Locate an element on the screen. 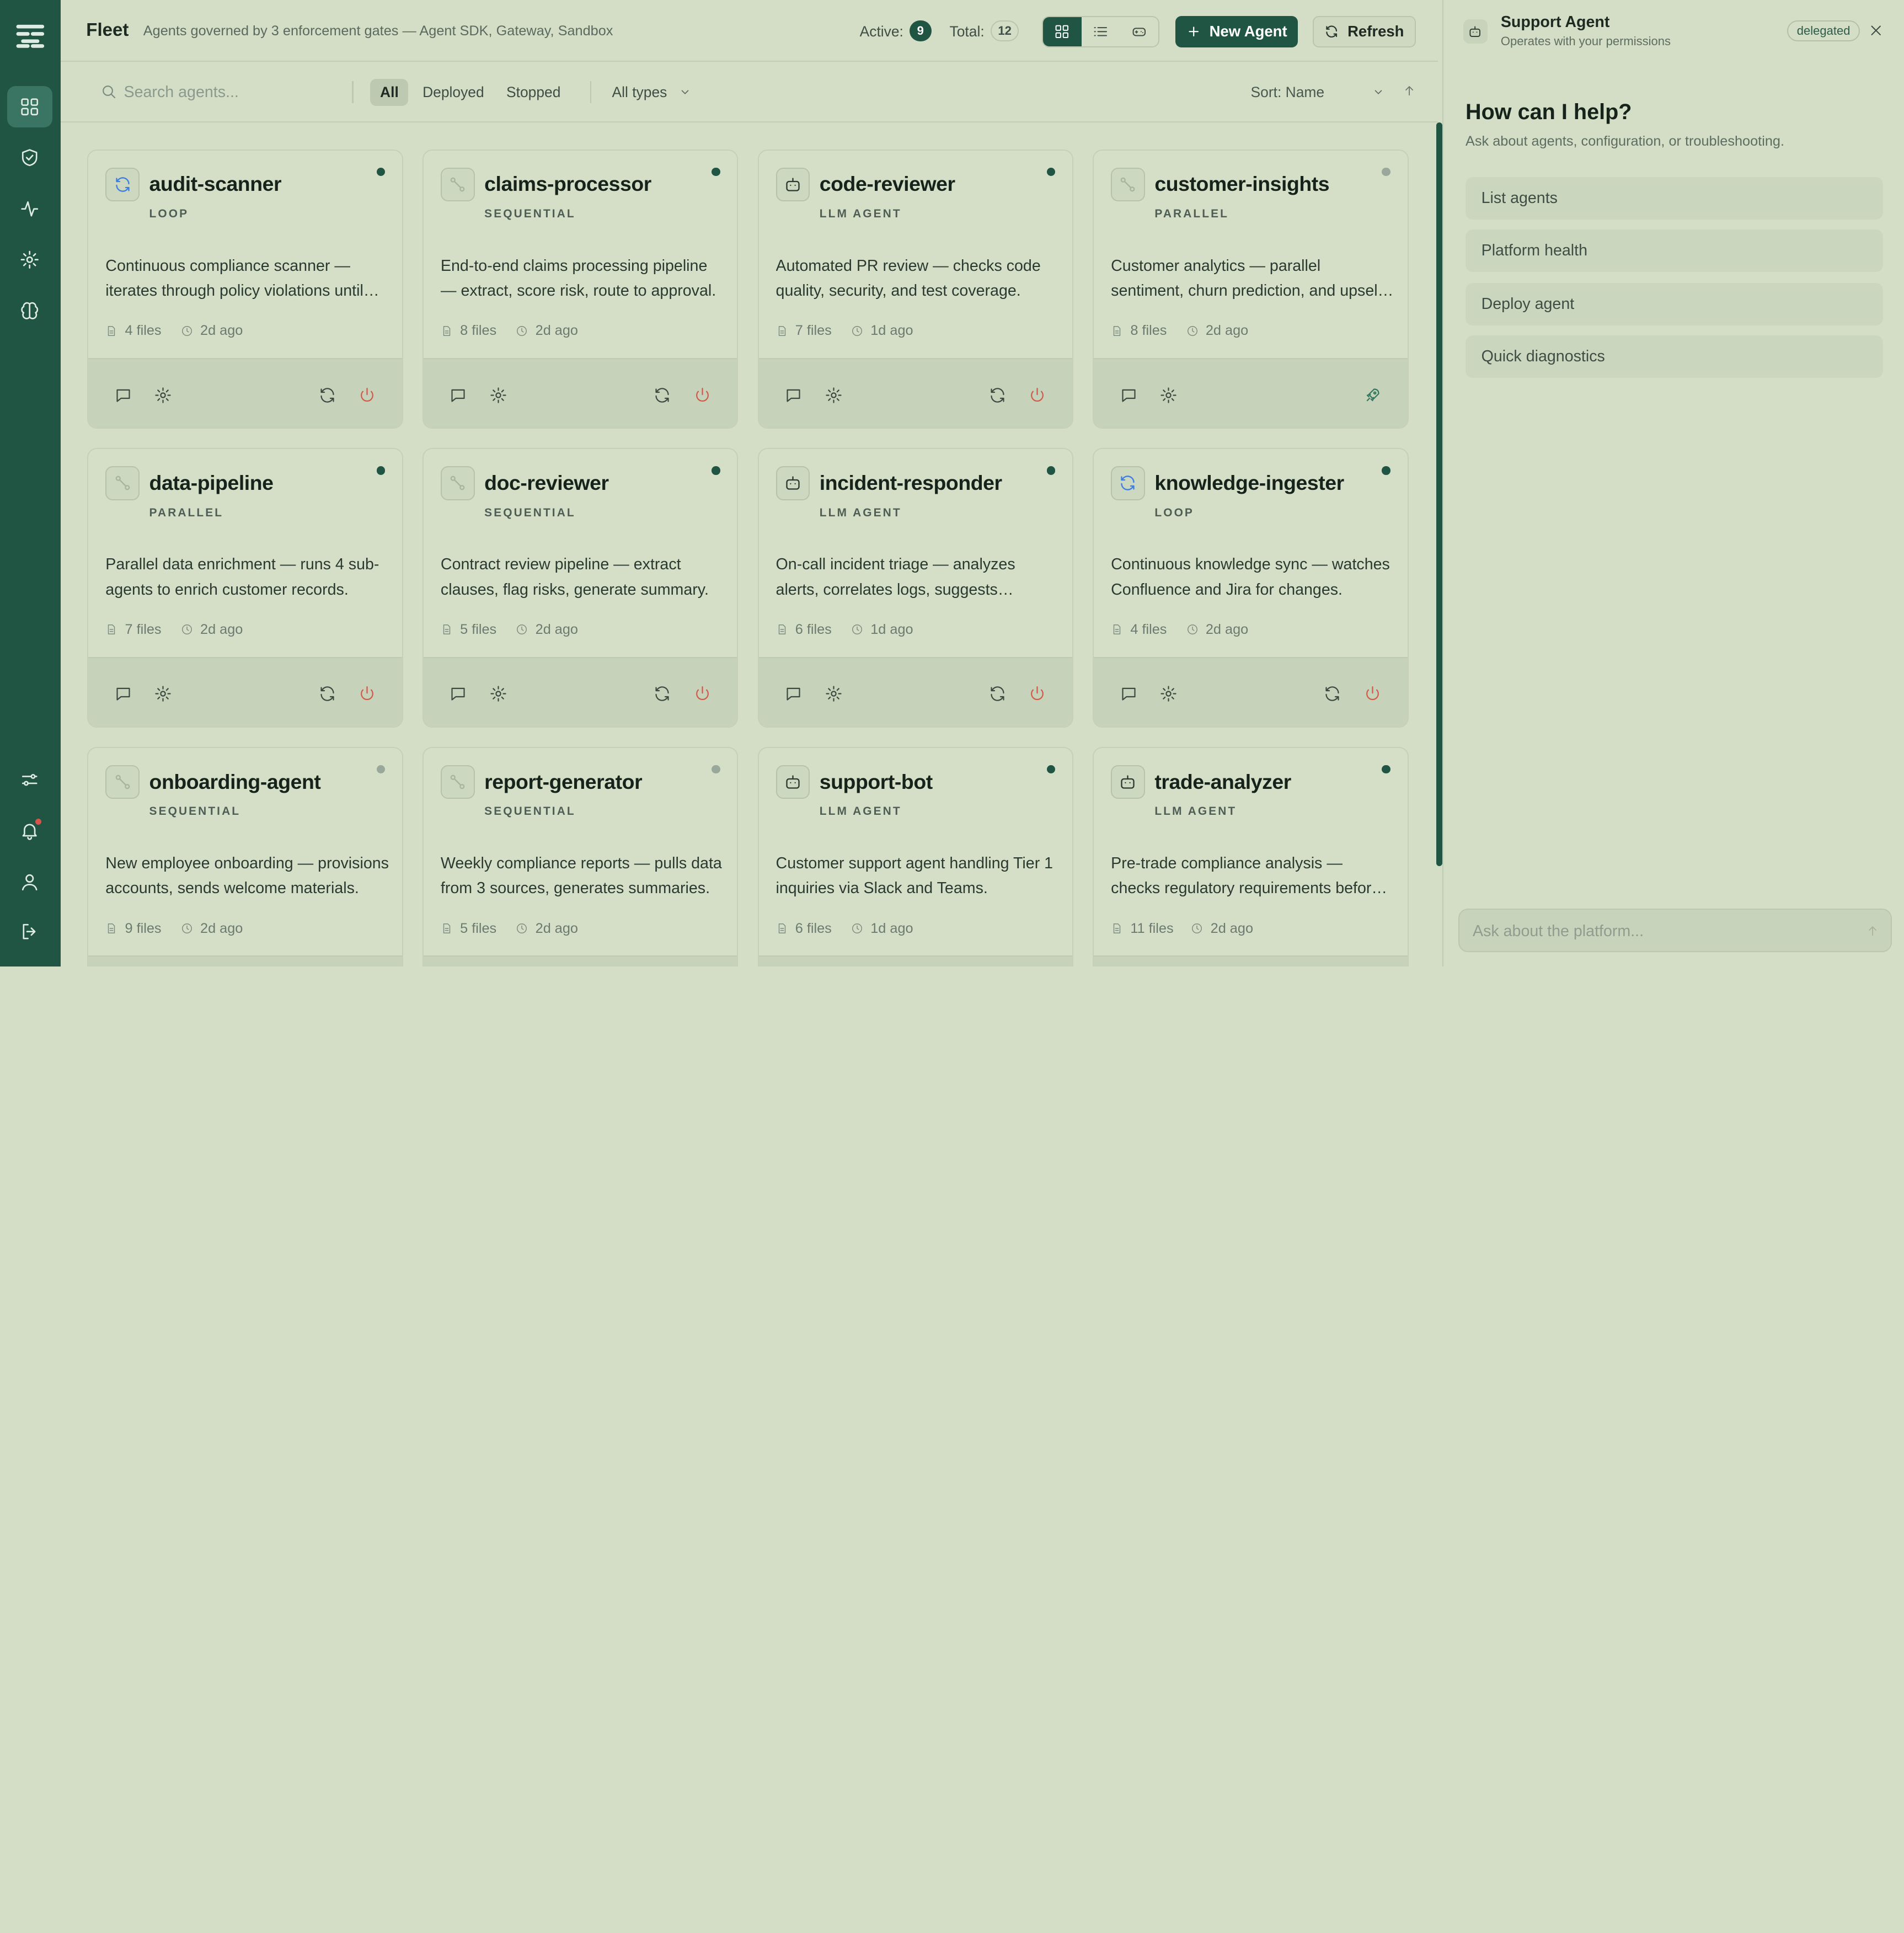 The height and width of the screenshot is (1933, 1904). file-count: 5 files is located at coordinates (469, 929).